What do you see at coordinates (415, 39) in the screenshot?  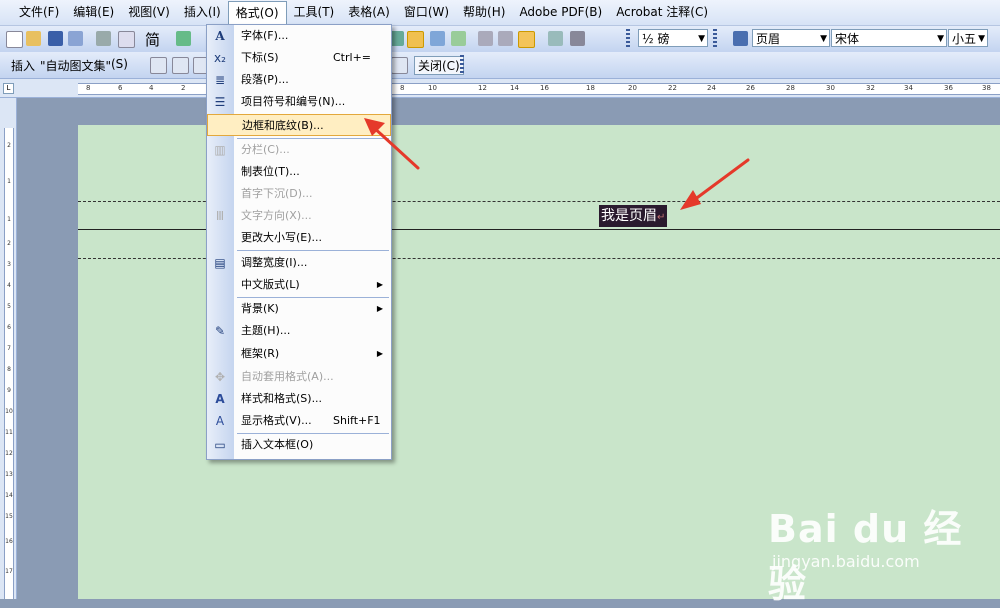 I see `header-footer-icon` at bounding box center [415, 39].